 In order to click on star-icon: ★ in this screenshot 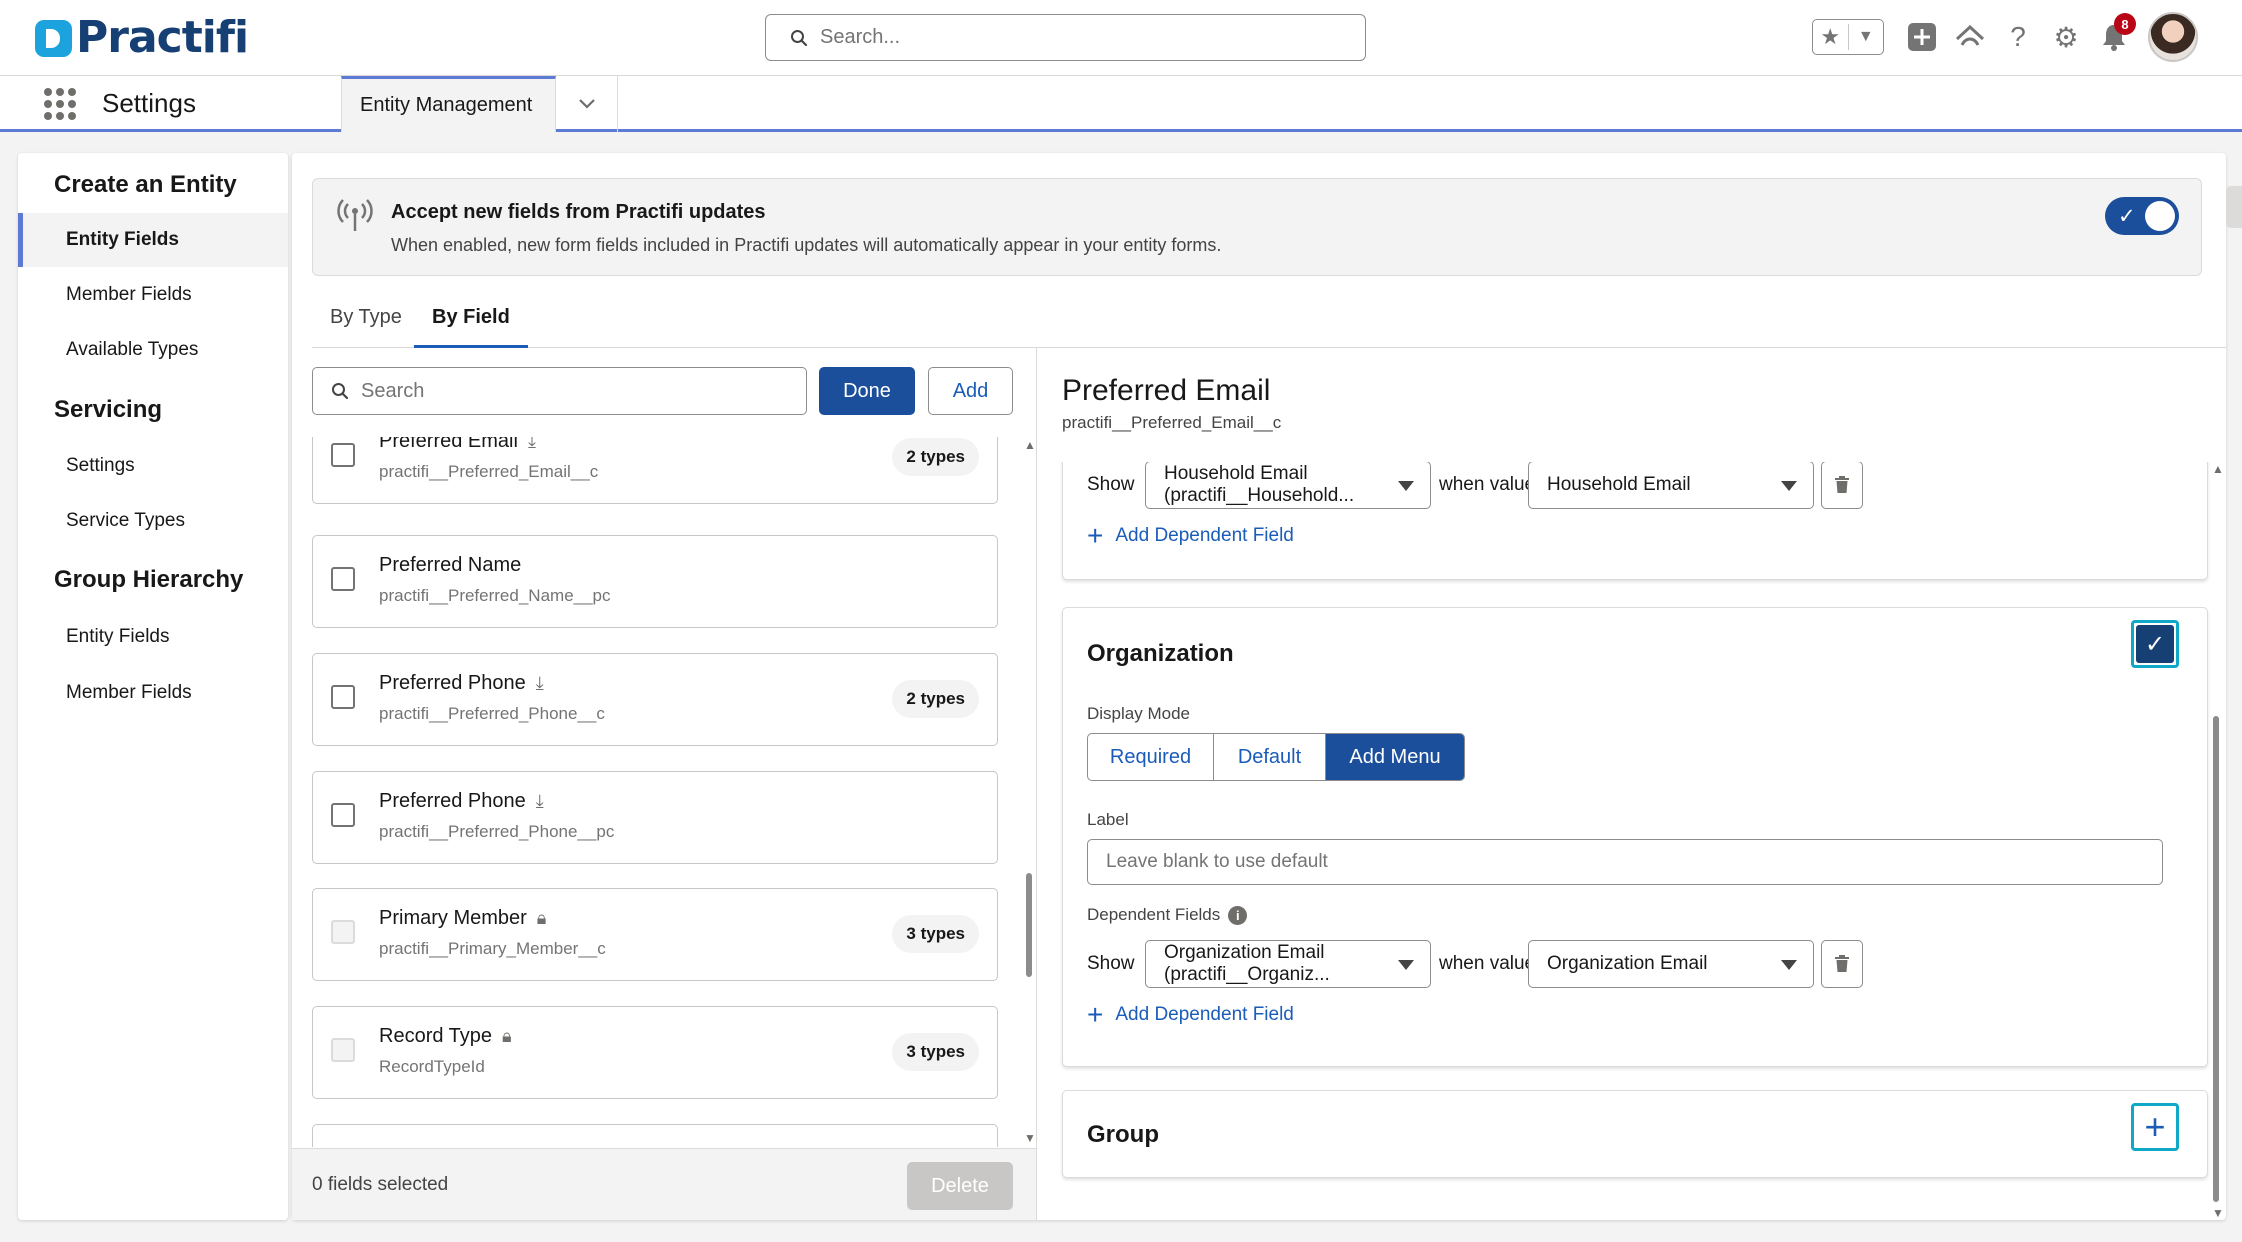, I will do `click(1831, 37)`.